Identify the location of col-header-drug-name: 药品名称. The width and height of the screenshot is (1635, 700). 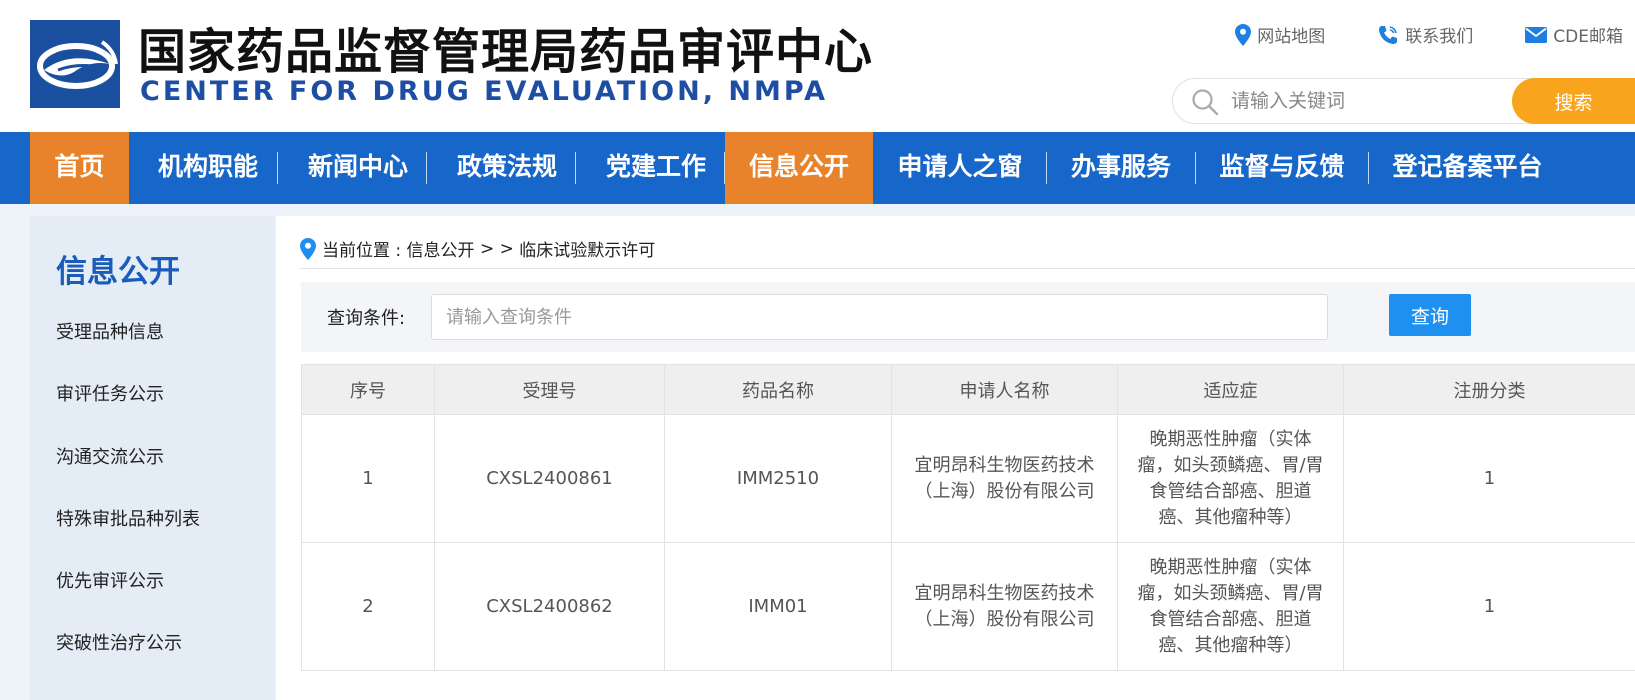
(778, 389).